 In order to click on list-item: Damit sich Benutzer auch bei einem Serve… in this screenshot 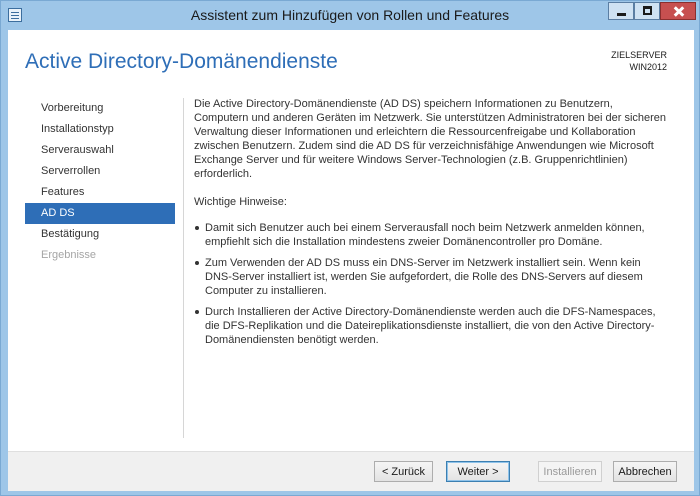, I will do `click(432, 235)`.